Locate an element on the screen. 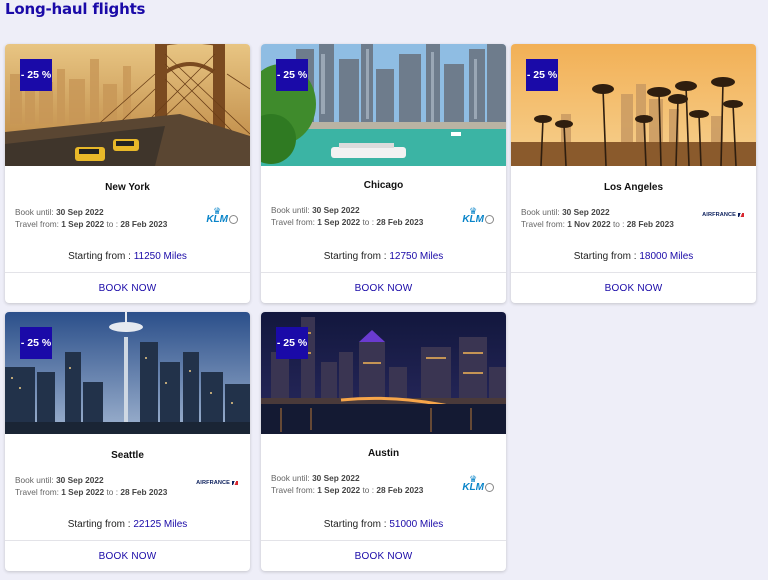 The width and height of the screenshot is (768, 580). price-line: Starting from : 12750 Miles is located at coordinates (383, 256).